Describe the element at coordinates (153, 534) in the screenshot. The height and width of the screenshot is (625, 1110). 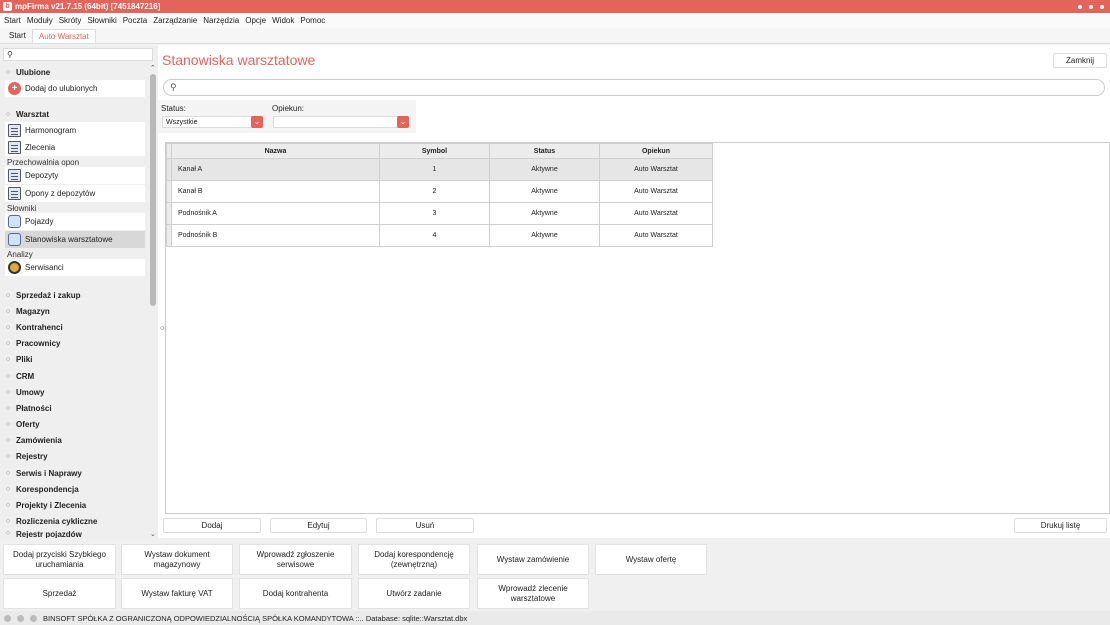
I see `scroll-down-icon: ⌄` at that location.